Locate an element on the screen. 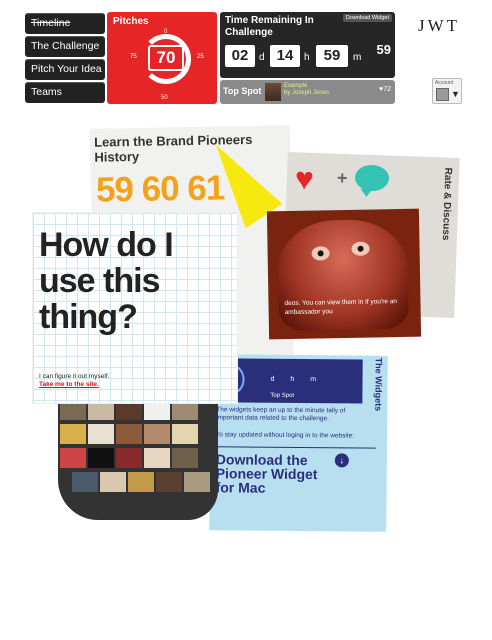 The width and height of the screenshot is (492, 640). caret-down-icon: ▼ is located at coordinates (455, 94).